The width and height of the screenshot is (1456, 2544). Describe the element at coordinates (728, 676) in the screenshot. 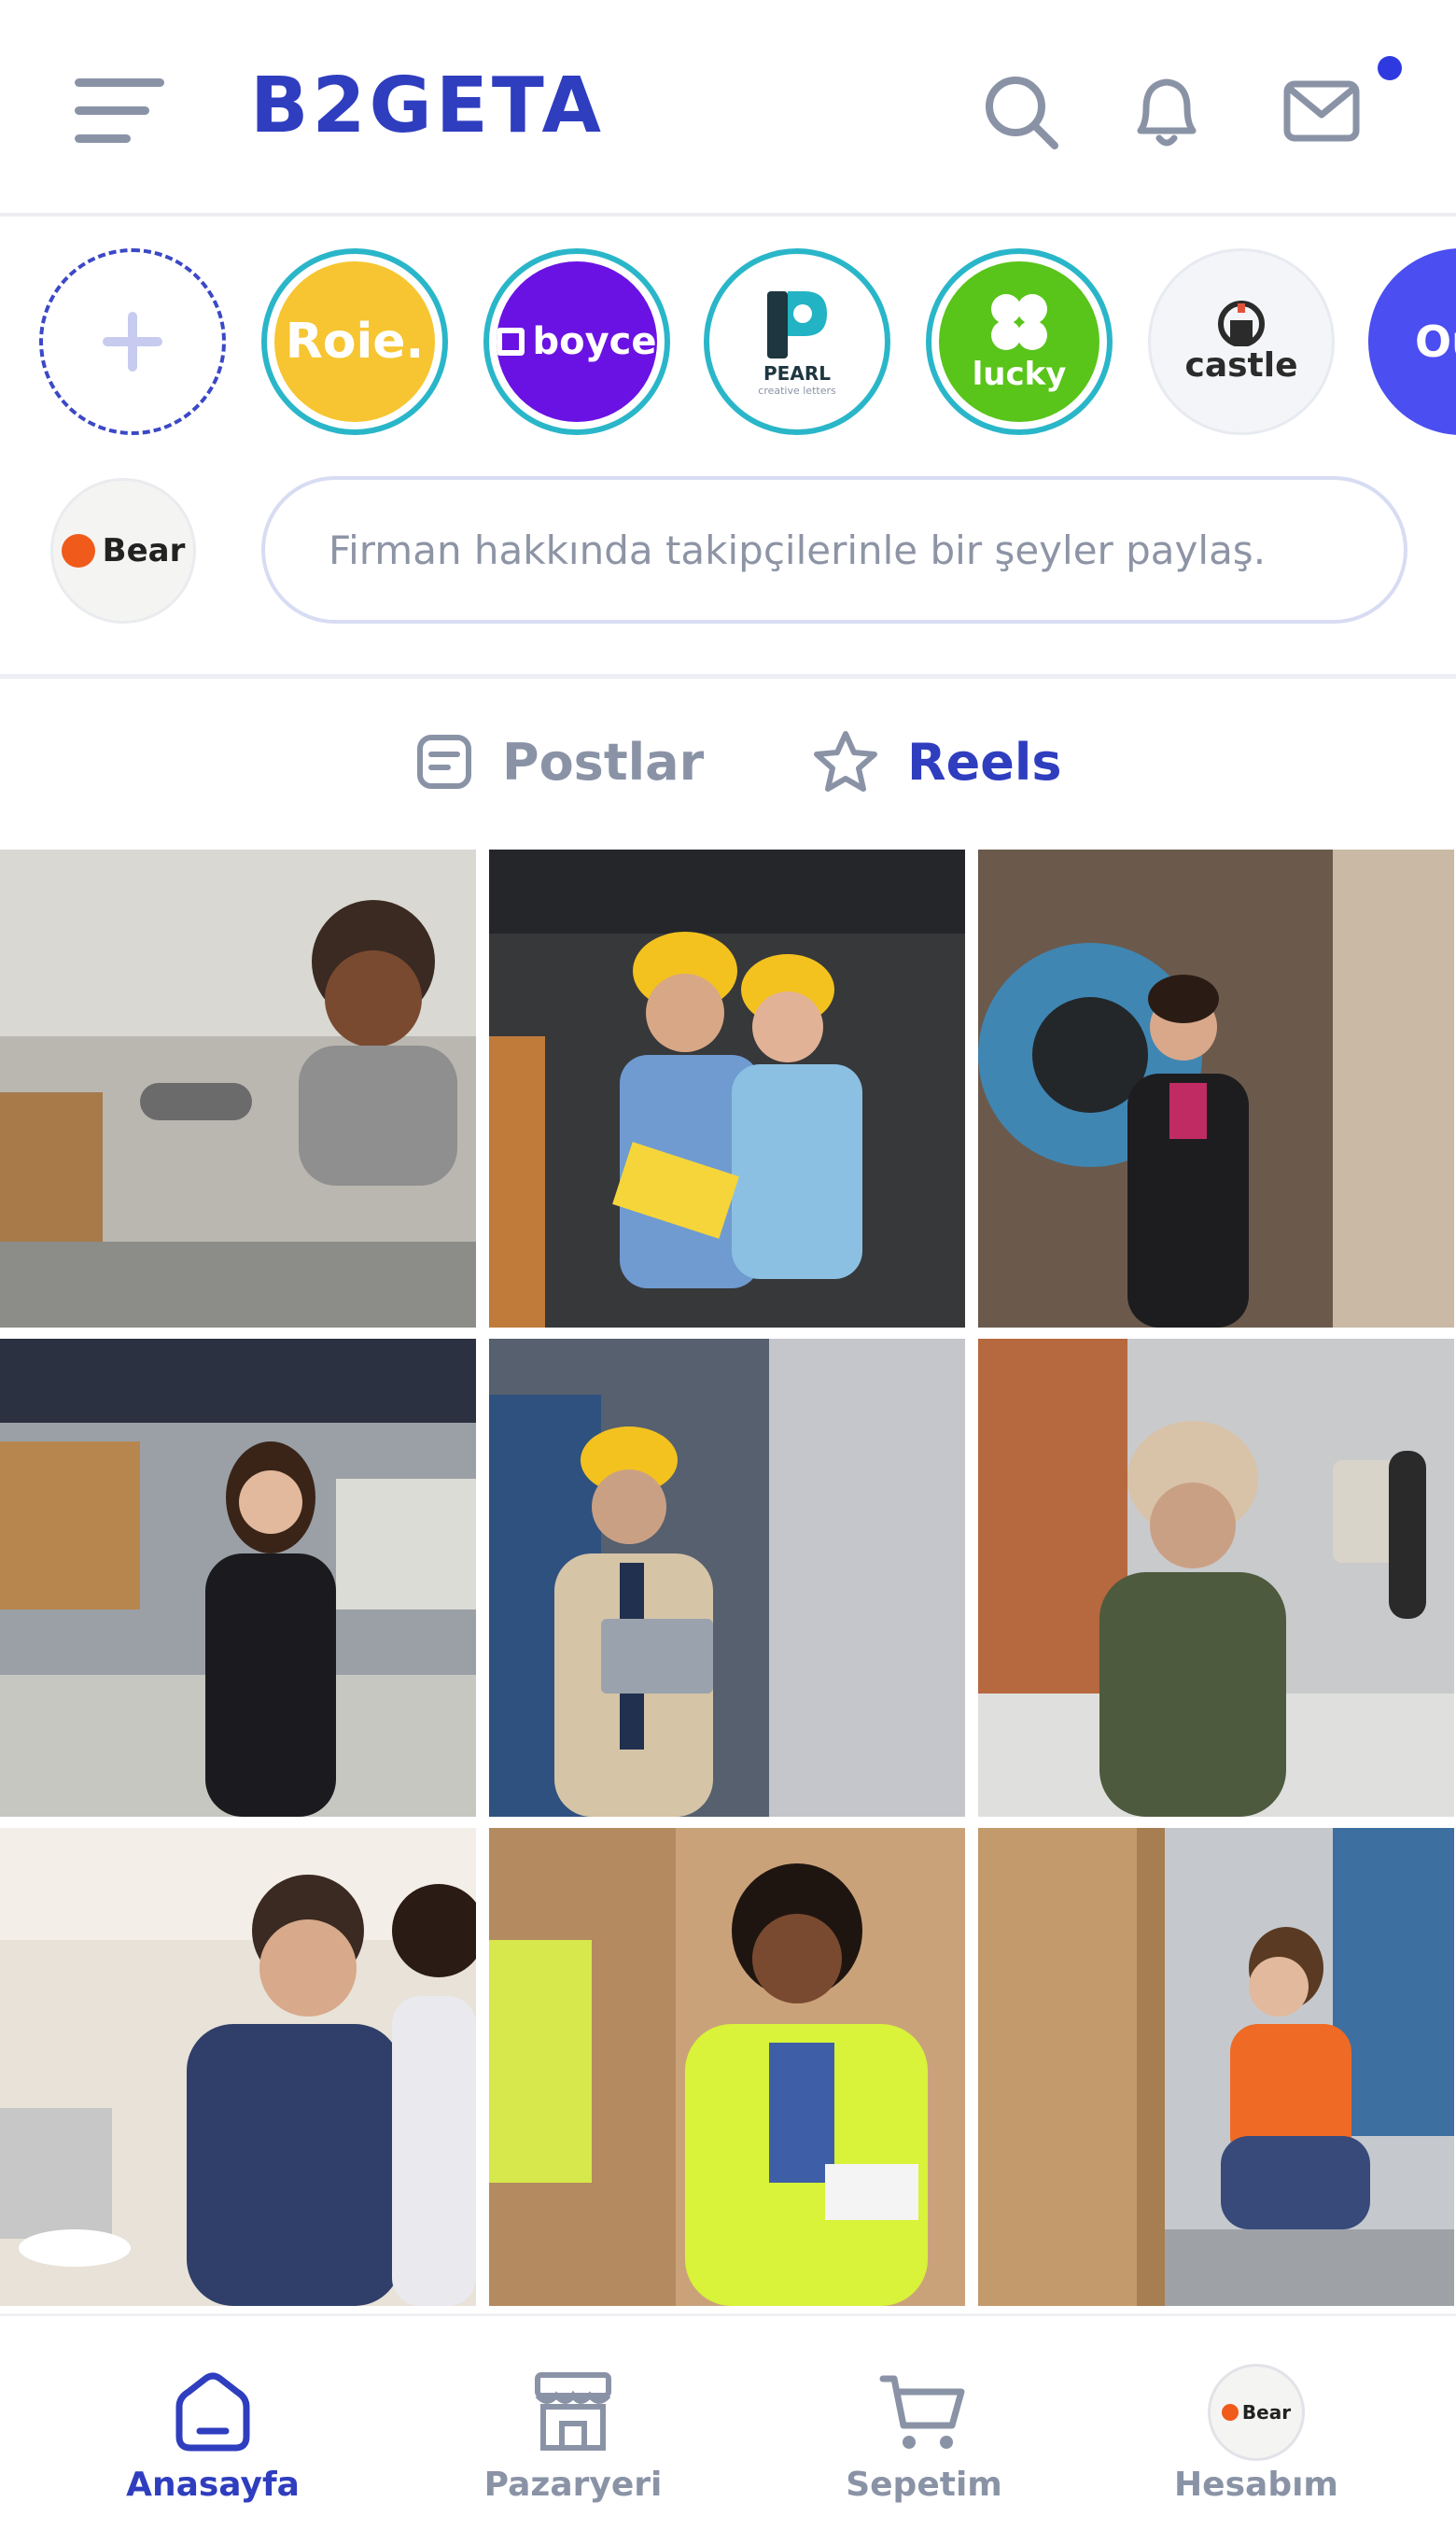

I see `section-divider` at that location.